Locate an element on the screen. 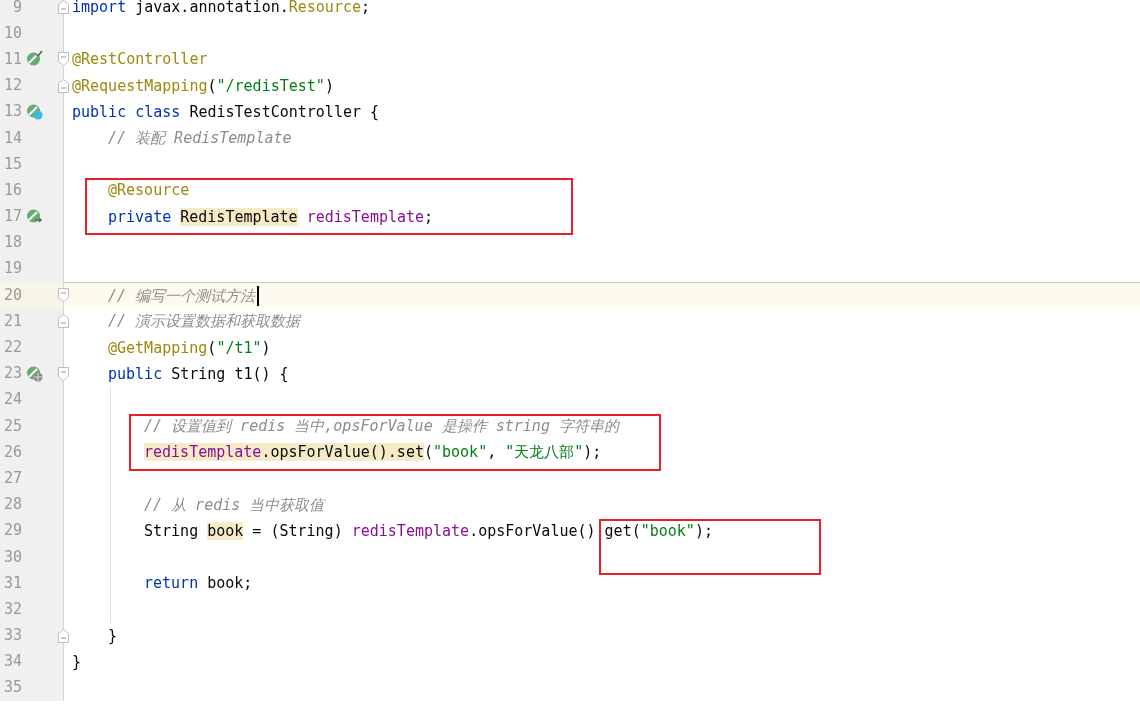 Image resolution: width=1140 pixels, height=724 pixels. line-number: 10 is located at coordinates (12, 33).